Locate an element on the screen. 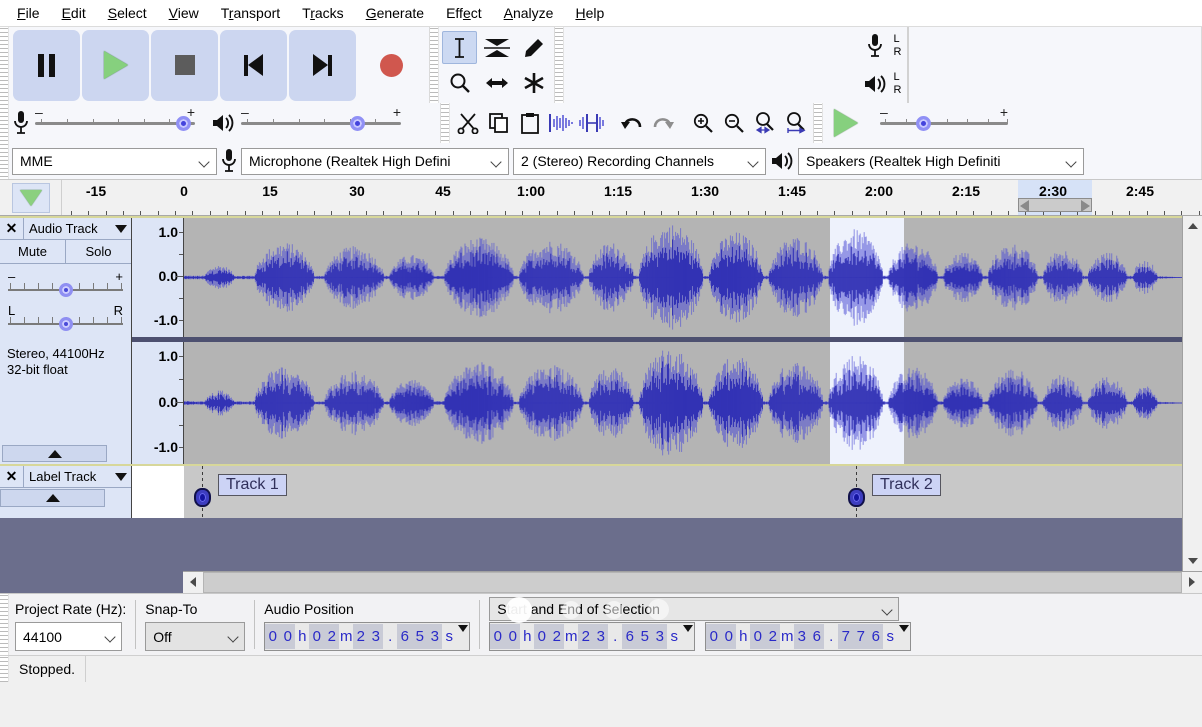  menu-transport: Transport is located at coordinates (250, 13).